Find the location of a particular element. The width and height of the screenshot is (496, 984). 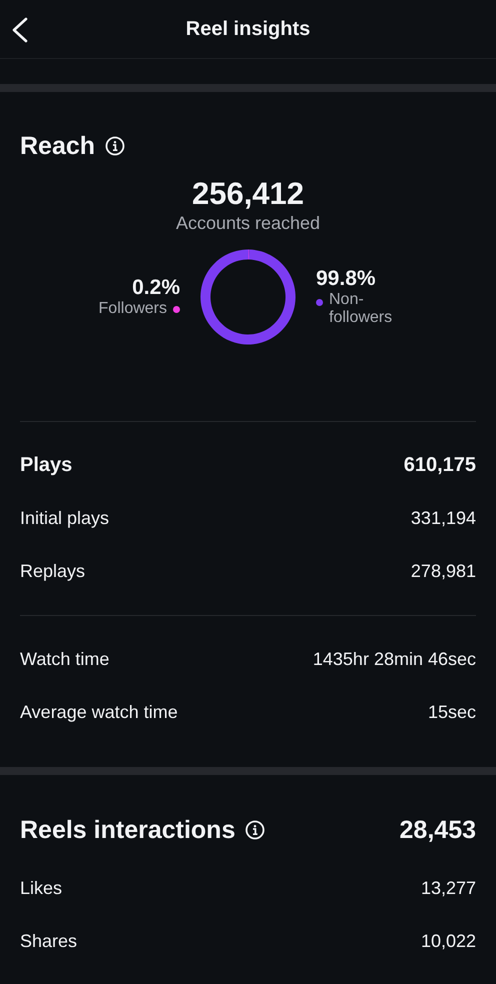

stat-value: 1435hr 28min 46sec is located at coordinates (394, 659).